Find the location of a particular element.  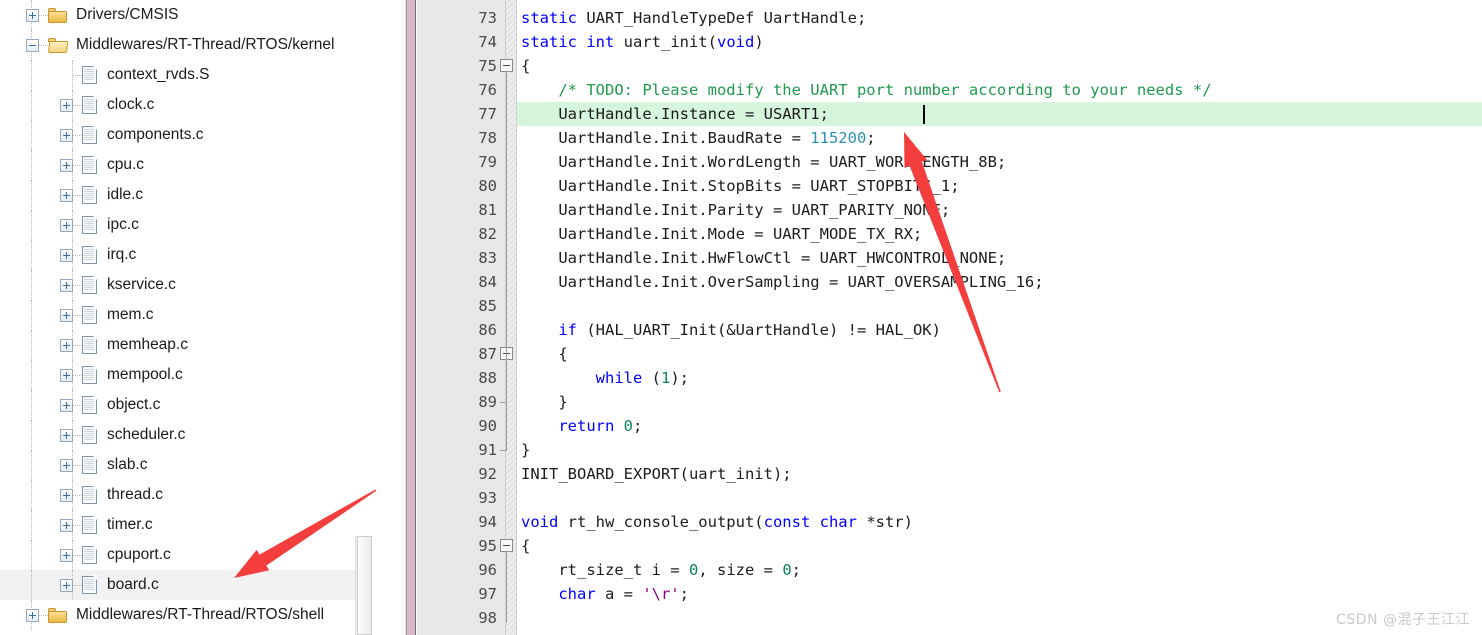

code-line-92: 92 INIT_BOARD_EXPORT(uart_init); is located at coordinates (949, 474).